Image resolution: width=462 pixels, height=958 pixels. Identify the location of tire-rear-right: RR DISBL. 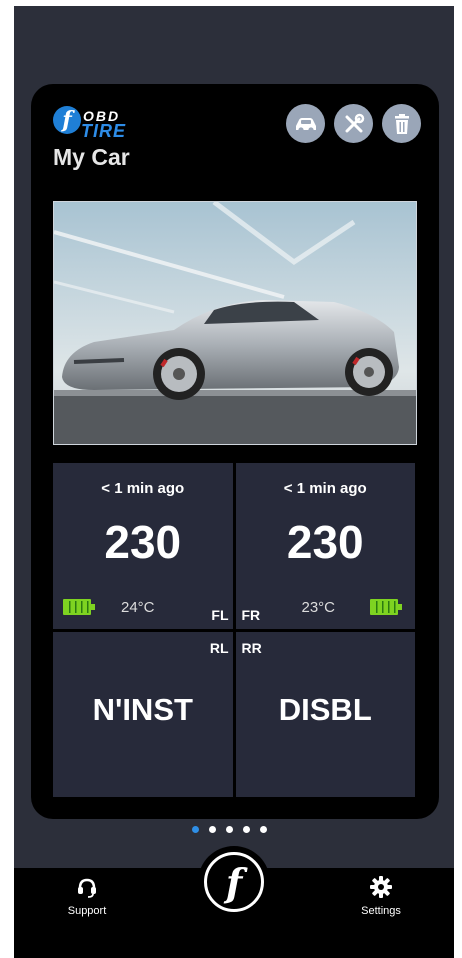
(325, 714).